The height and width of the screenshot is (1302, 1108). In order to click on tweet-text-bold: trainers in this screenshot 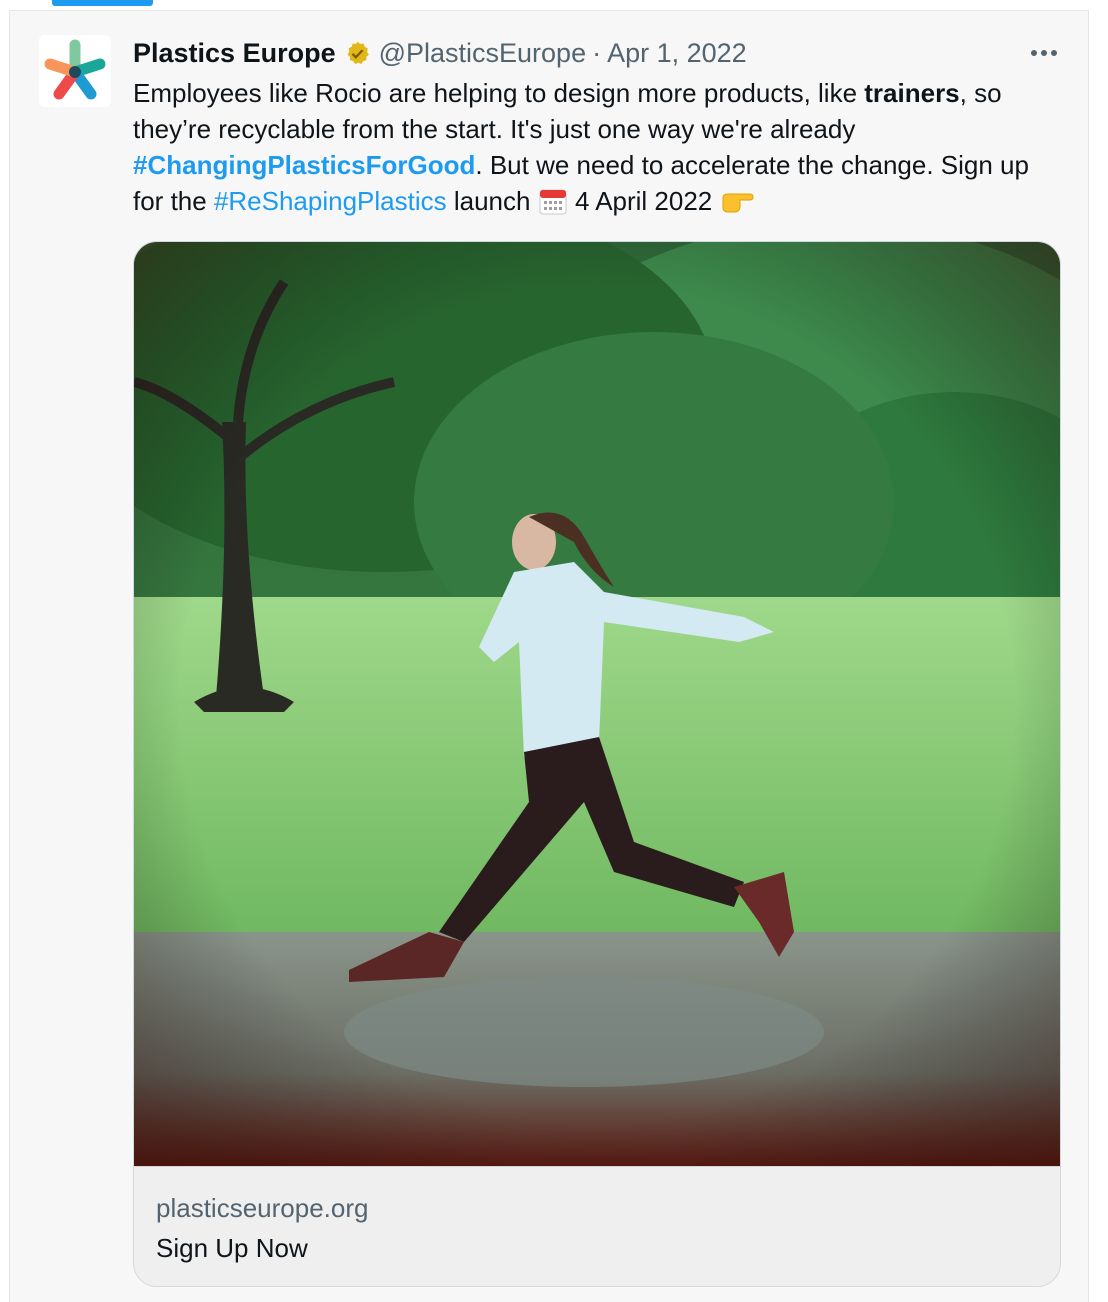, I will do `click(912, 93)`.